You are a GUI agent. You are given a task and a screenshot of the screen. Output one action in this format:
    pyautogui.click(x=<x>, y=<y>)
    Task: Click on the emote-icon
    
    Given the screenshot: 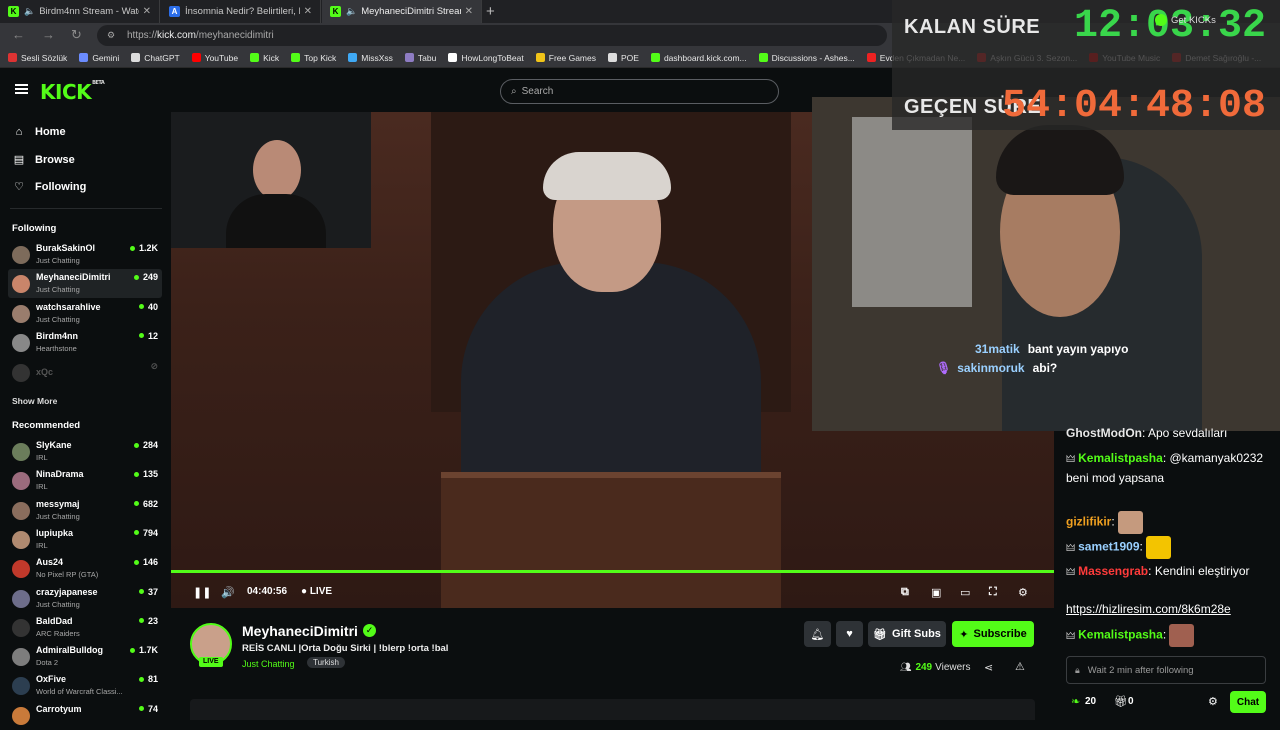 What is the action you would take?
    pyautogui.click(x=1131, y=522)
    